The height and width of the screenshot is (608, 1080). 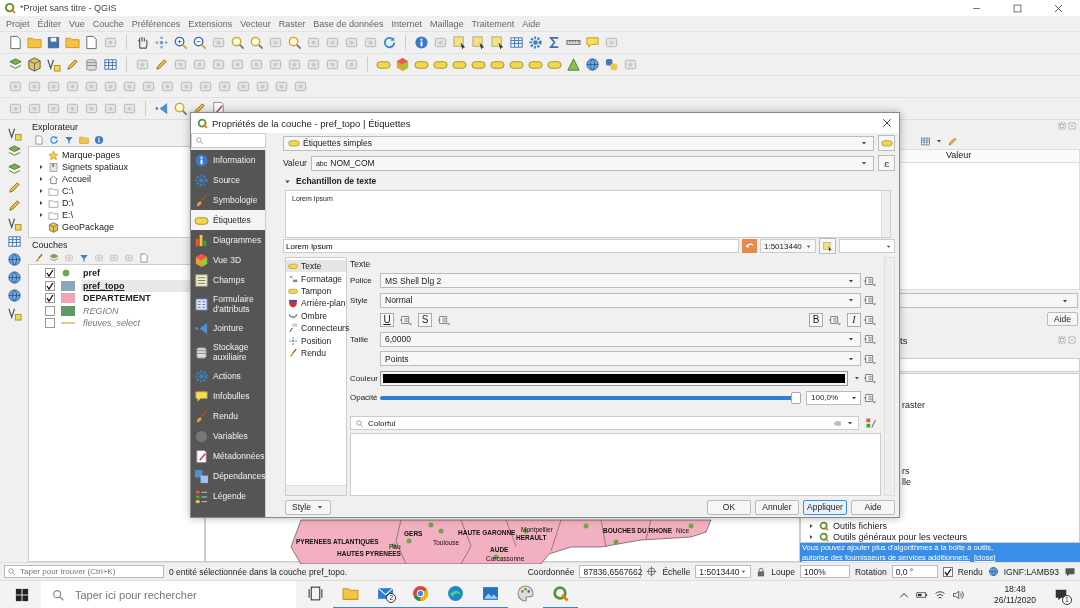 I want to click on gear-icon, so click(x=535, y=42).